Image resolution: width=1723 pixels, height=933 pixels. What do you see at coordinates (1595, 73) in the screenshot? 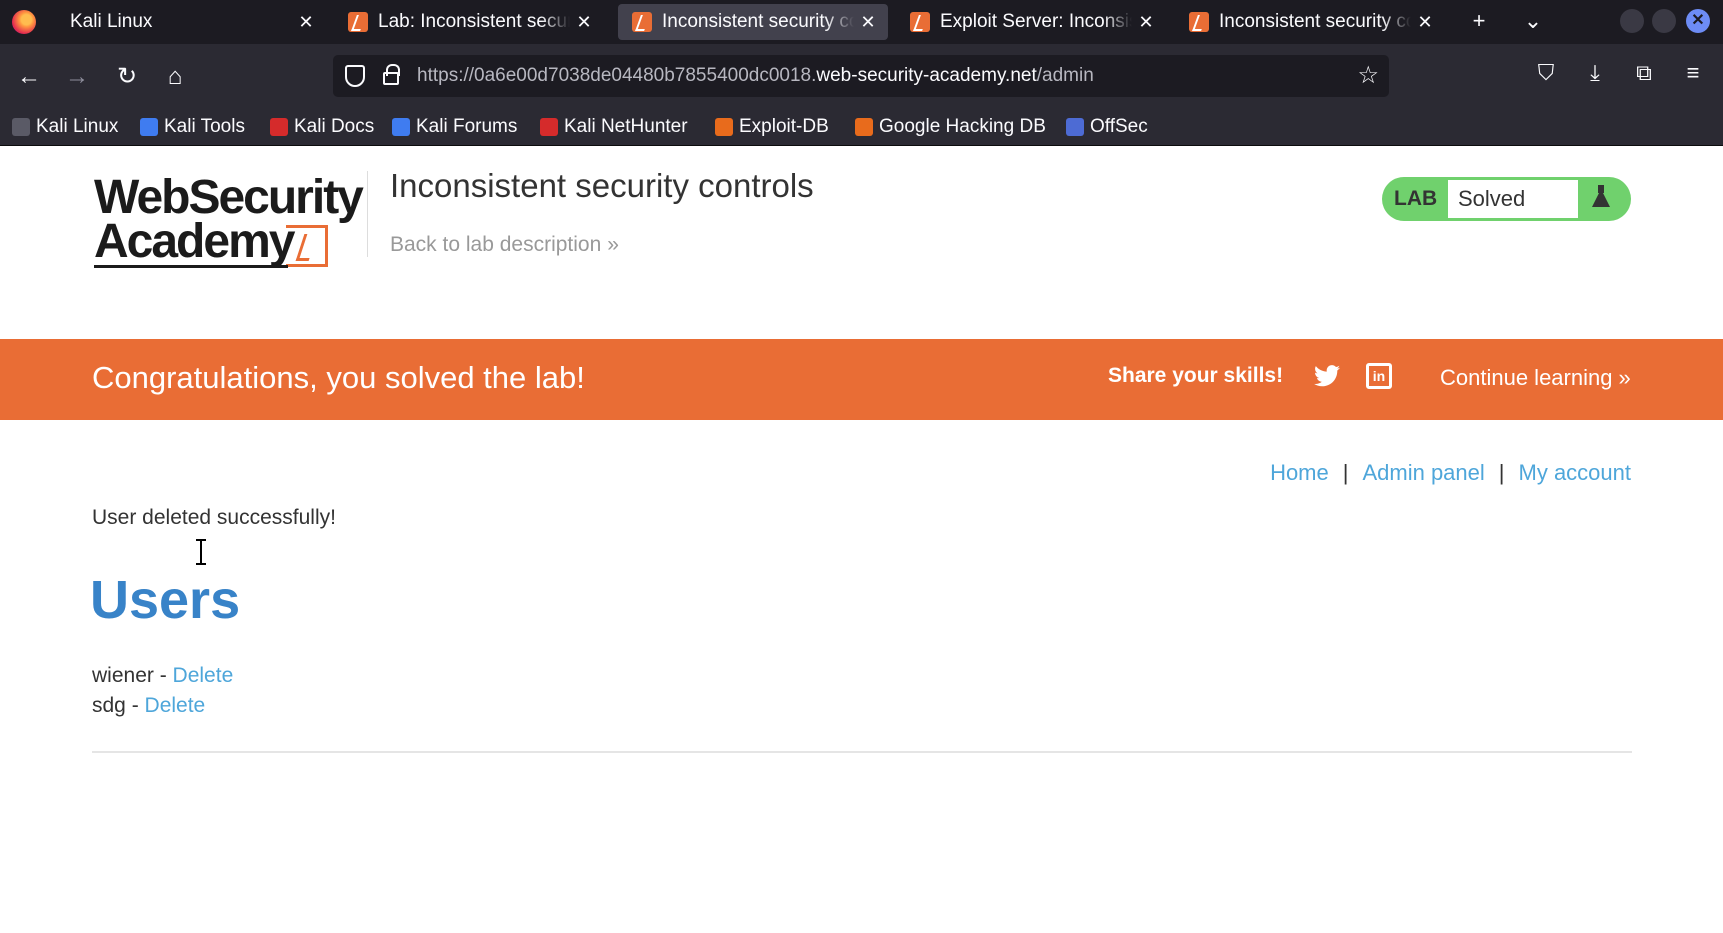
I see `download-icon: ⤓` at bounding box center [1595, 73].